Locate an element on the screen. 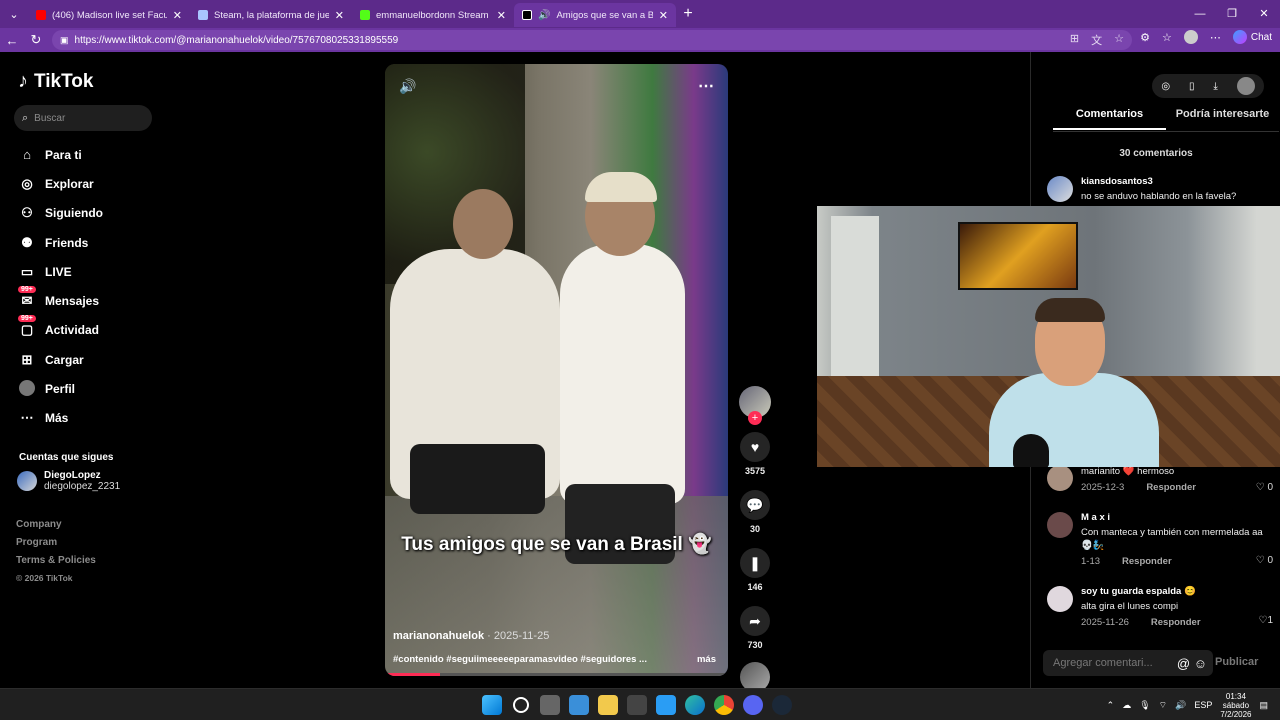 Image resolution: width=1280 pixels, height=720 pixels. browser-tab-tiktok: 🔊 Amigos que se van a Brasil ✕ is located at coordinates (595, 15).